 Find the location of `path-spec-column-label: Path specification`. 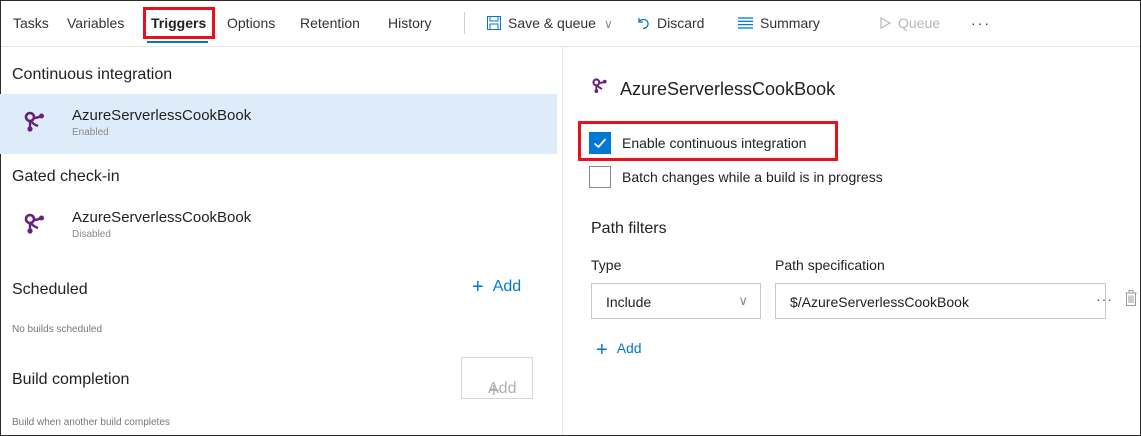

path-spec-column-label: Path specification is located at coordinates (830, 265).